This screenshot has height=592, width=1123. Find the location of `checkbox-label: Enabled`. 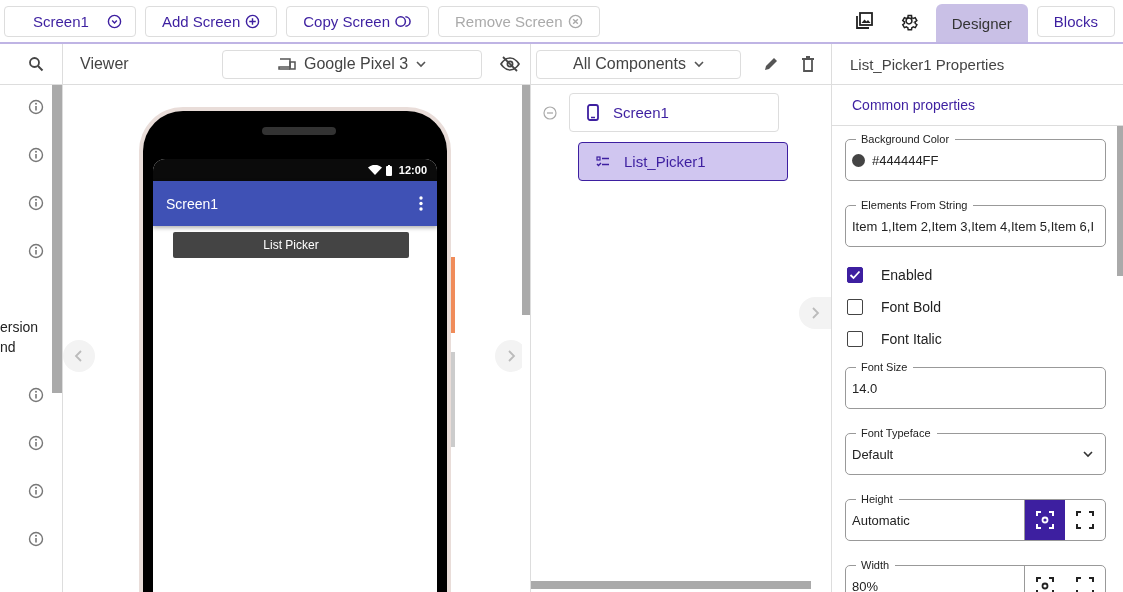

checkbox-label: Enabled is located at coordinates (907, 275).